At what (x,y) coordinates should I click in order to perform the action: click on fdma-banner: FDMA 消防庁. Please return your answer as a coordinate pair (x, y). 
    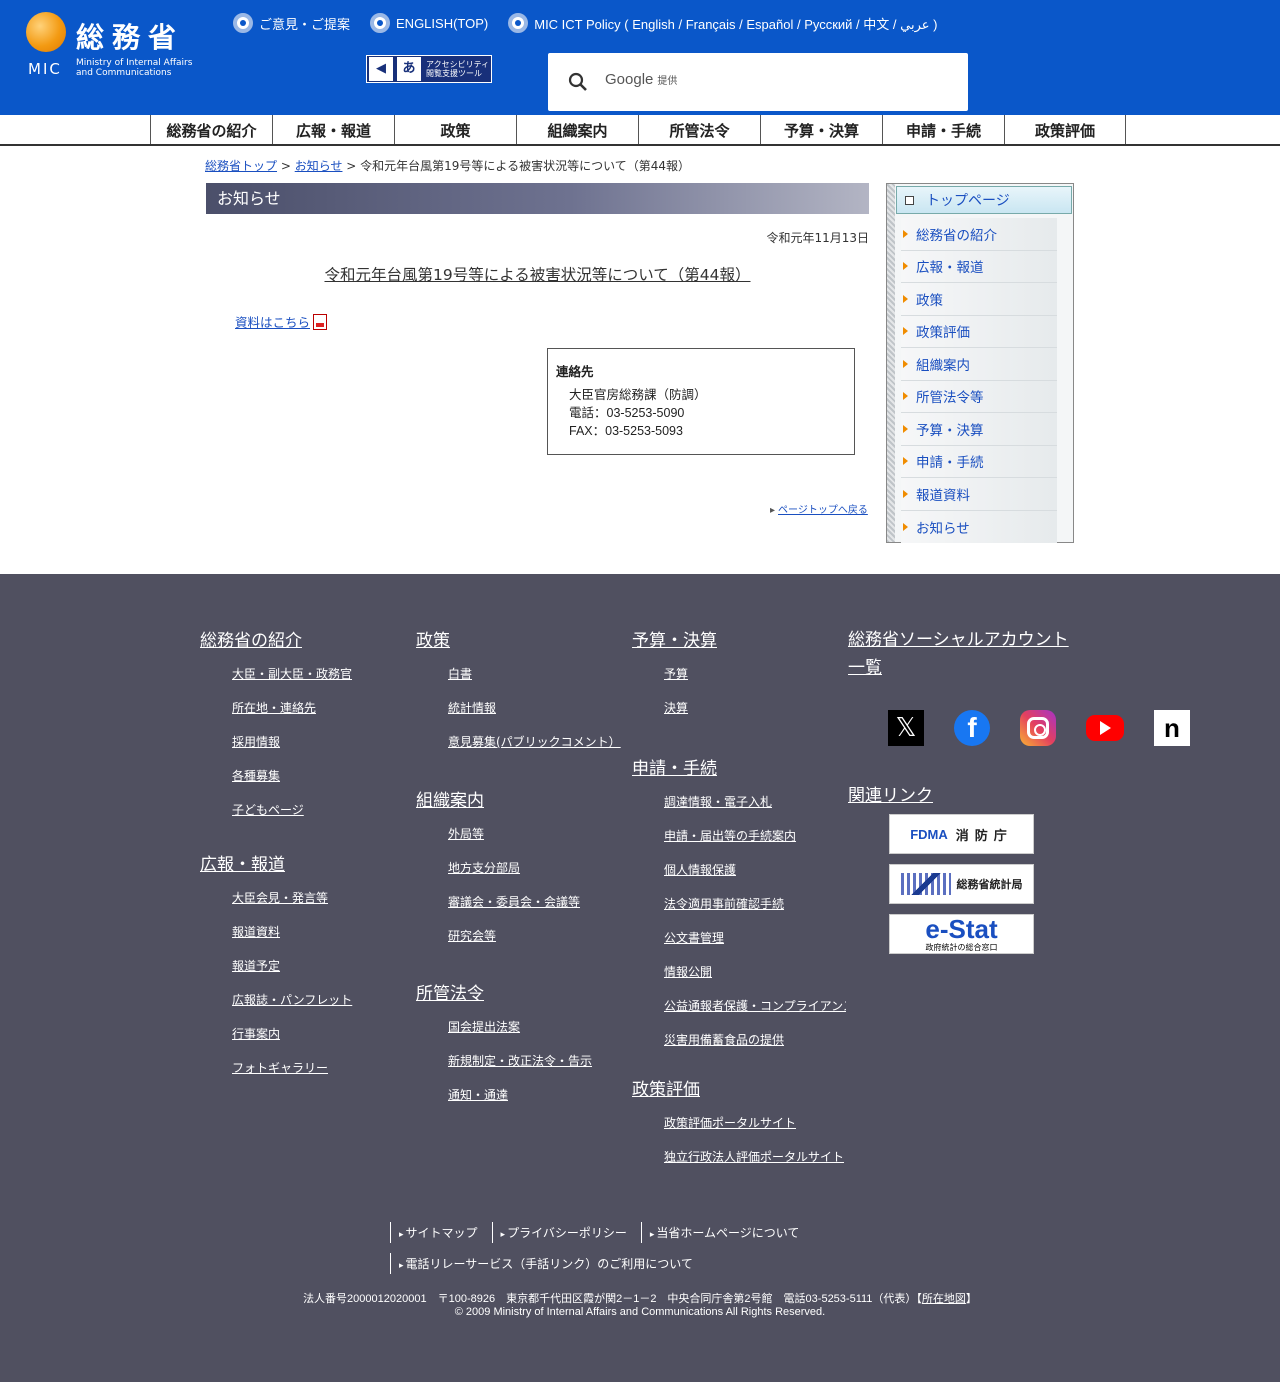
    Looking at the image, I should click on (961, 834).